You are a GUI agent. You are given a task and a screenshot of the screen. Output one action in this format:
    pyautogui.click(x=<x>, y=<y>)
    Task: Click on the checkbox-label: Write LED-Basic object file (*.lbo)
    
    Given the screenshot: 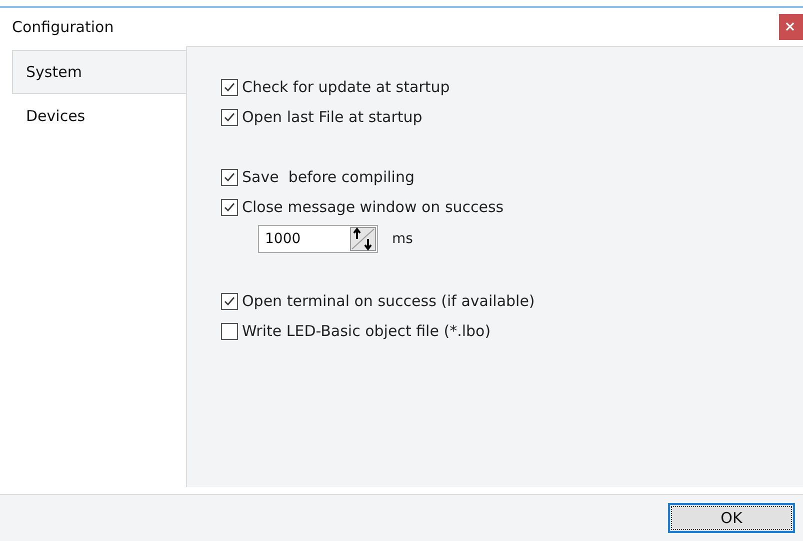 What is the action you would take?
    pyautogui.click(x=366, y=331)
    